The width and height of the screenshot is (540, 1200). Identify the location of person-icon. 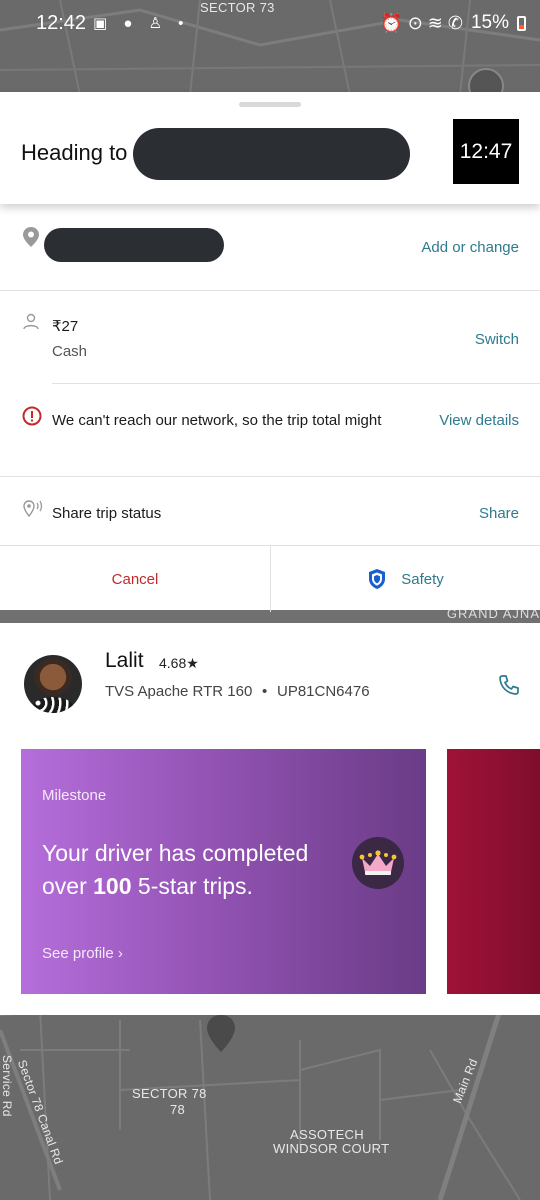
(31, 321).